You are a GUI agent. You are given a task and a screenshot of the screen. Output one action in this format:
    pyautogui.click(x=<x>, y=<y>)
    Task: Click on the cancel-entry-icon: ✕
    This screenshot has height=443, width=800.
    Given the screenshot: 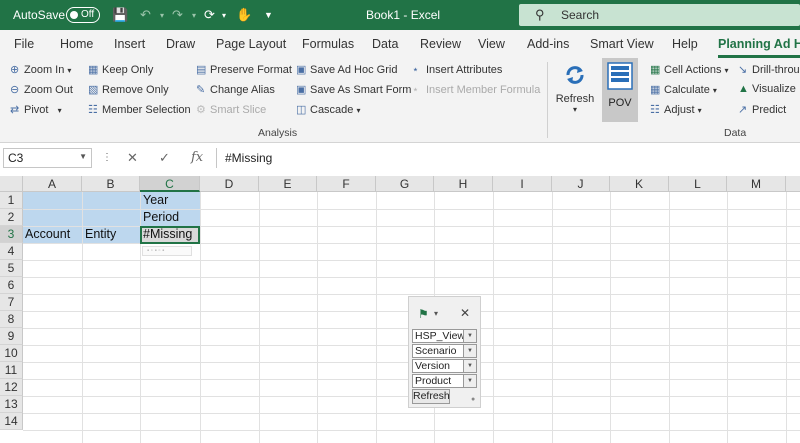 What is the action you would take?
    pyautogui.click(x=132, y=158)
    